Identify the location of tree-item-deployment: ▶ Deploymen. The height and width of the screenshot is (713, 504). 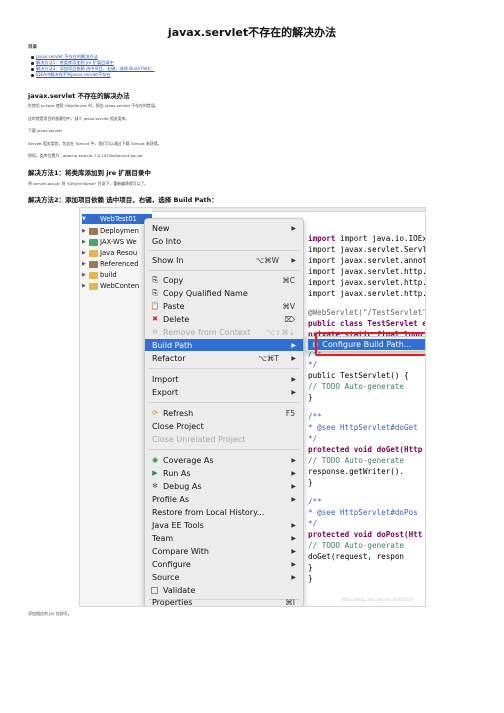
(110, 231).